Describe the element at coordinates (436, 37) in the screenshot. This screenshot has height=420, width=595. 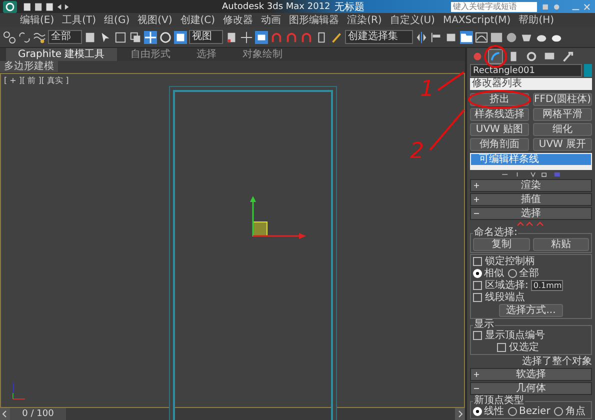
I see `align-icon` at that location.